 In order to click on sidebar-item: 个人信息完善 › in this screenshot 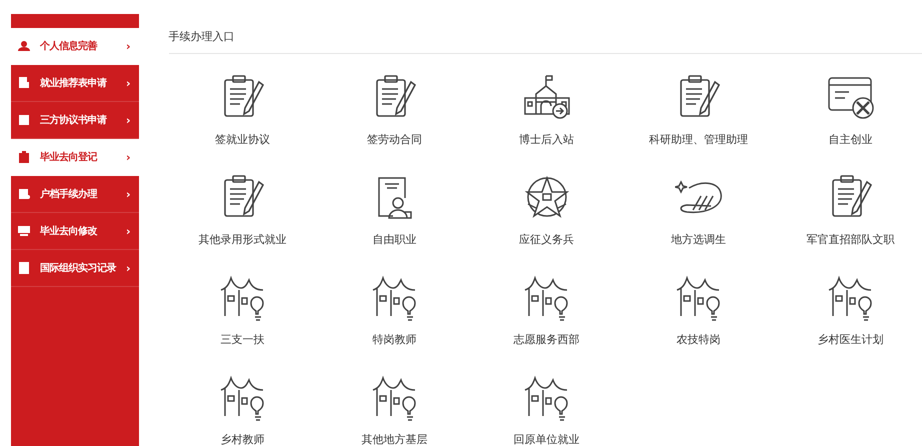, I will do `click(75, 46)`.